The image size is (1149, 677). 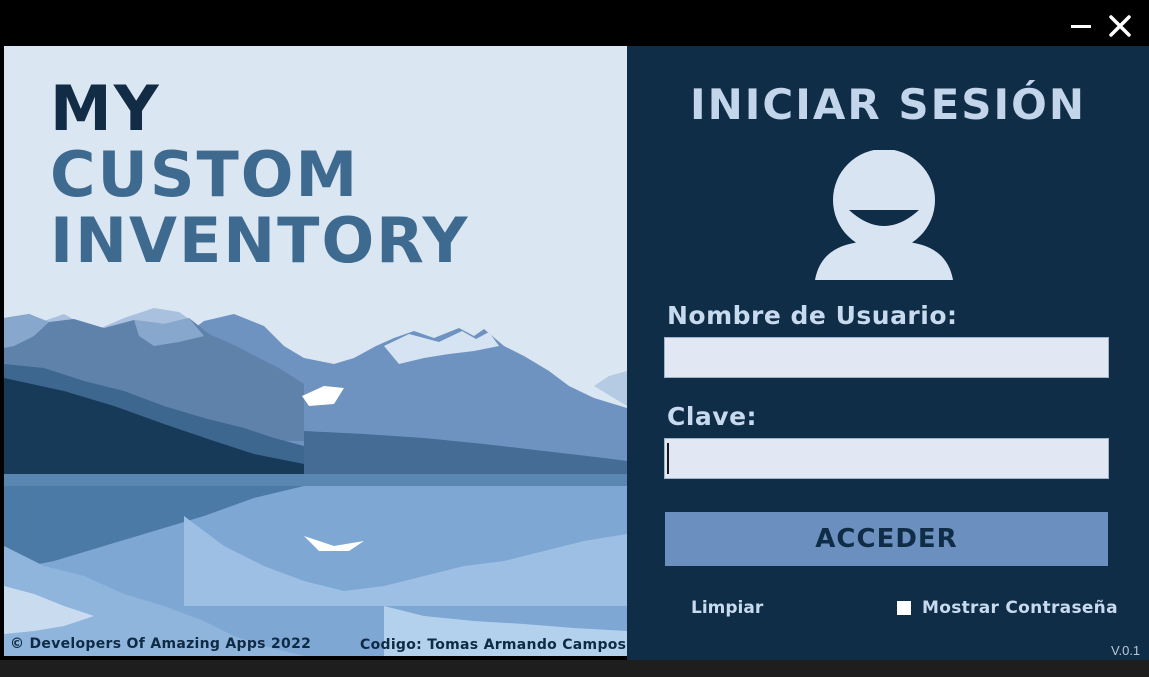 I want to click on password-input, so click(x=886, y=458).